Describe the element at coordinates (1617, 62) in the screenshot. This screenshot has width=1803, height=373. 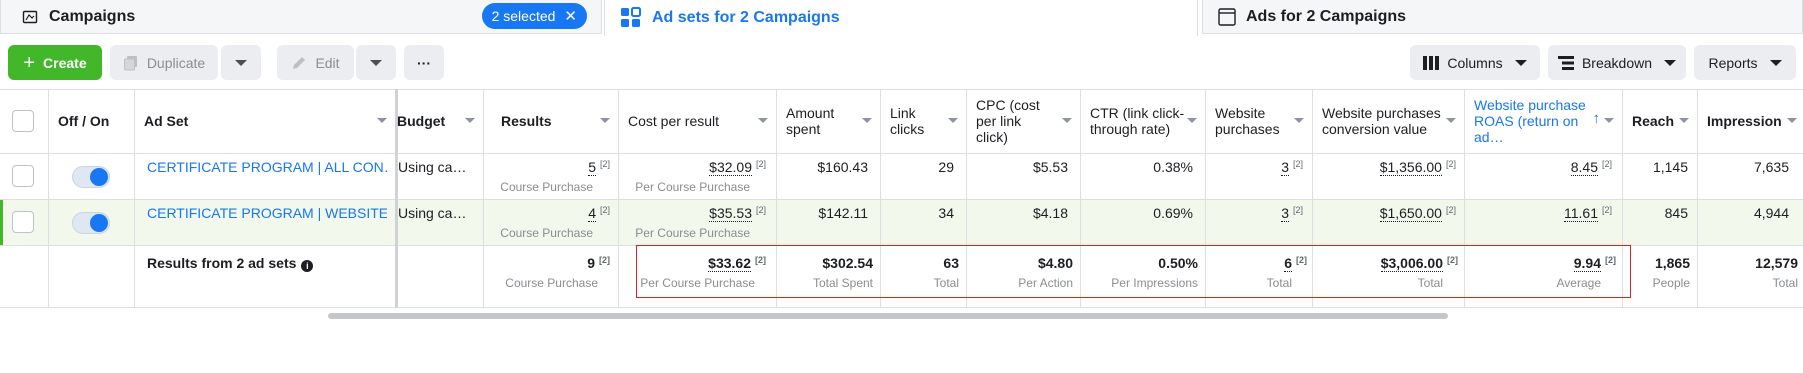
I see `breakdown-button: Breakdown` at that location.